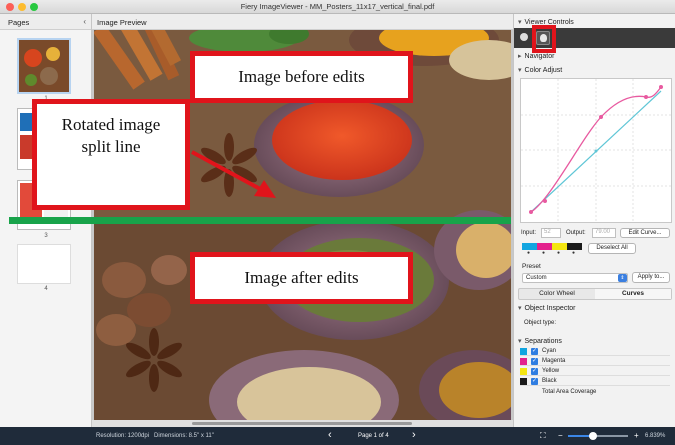 Image resolution: width=675 pixels, height=445 pixels. Describe the element at coordinates (544, 39) in the screenshot. I see `highlight-box` at that location.